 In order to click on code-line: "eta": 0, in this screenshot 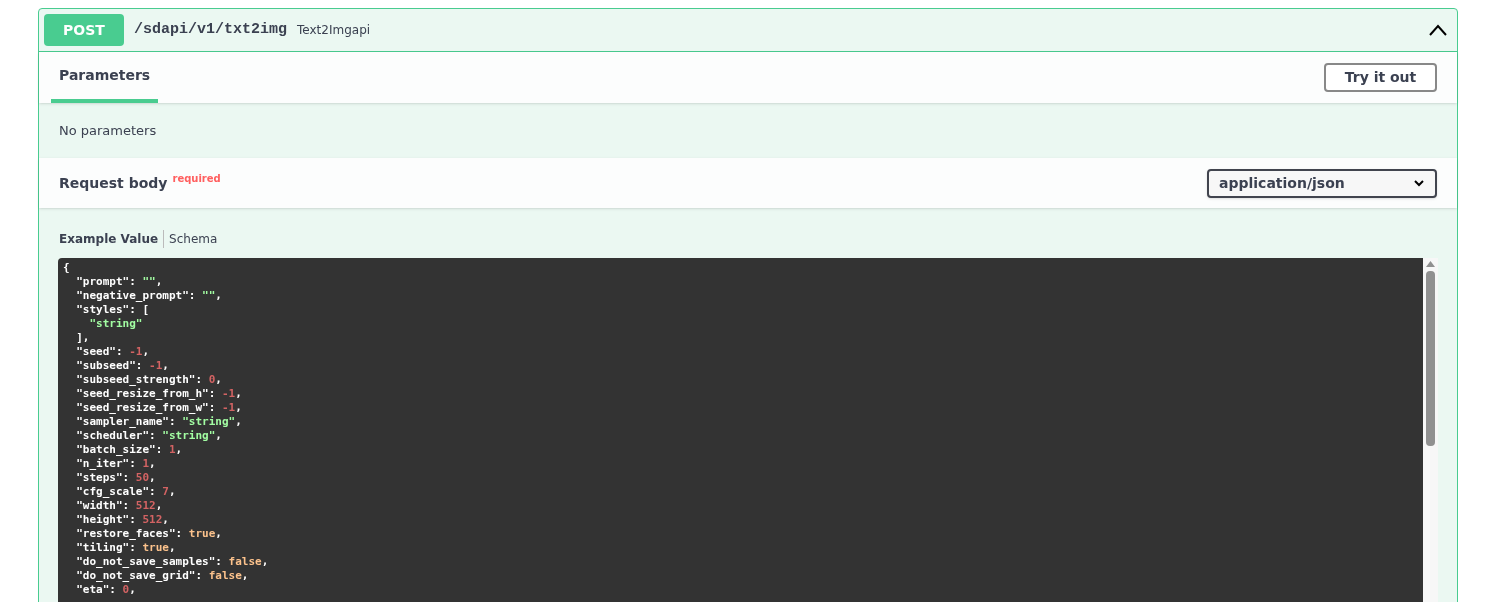, I will do `click(106, 590)`.